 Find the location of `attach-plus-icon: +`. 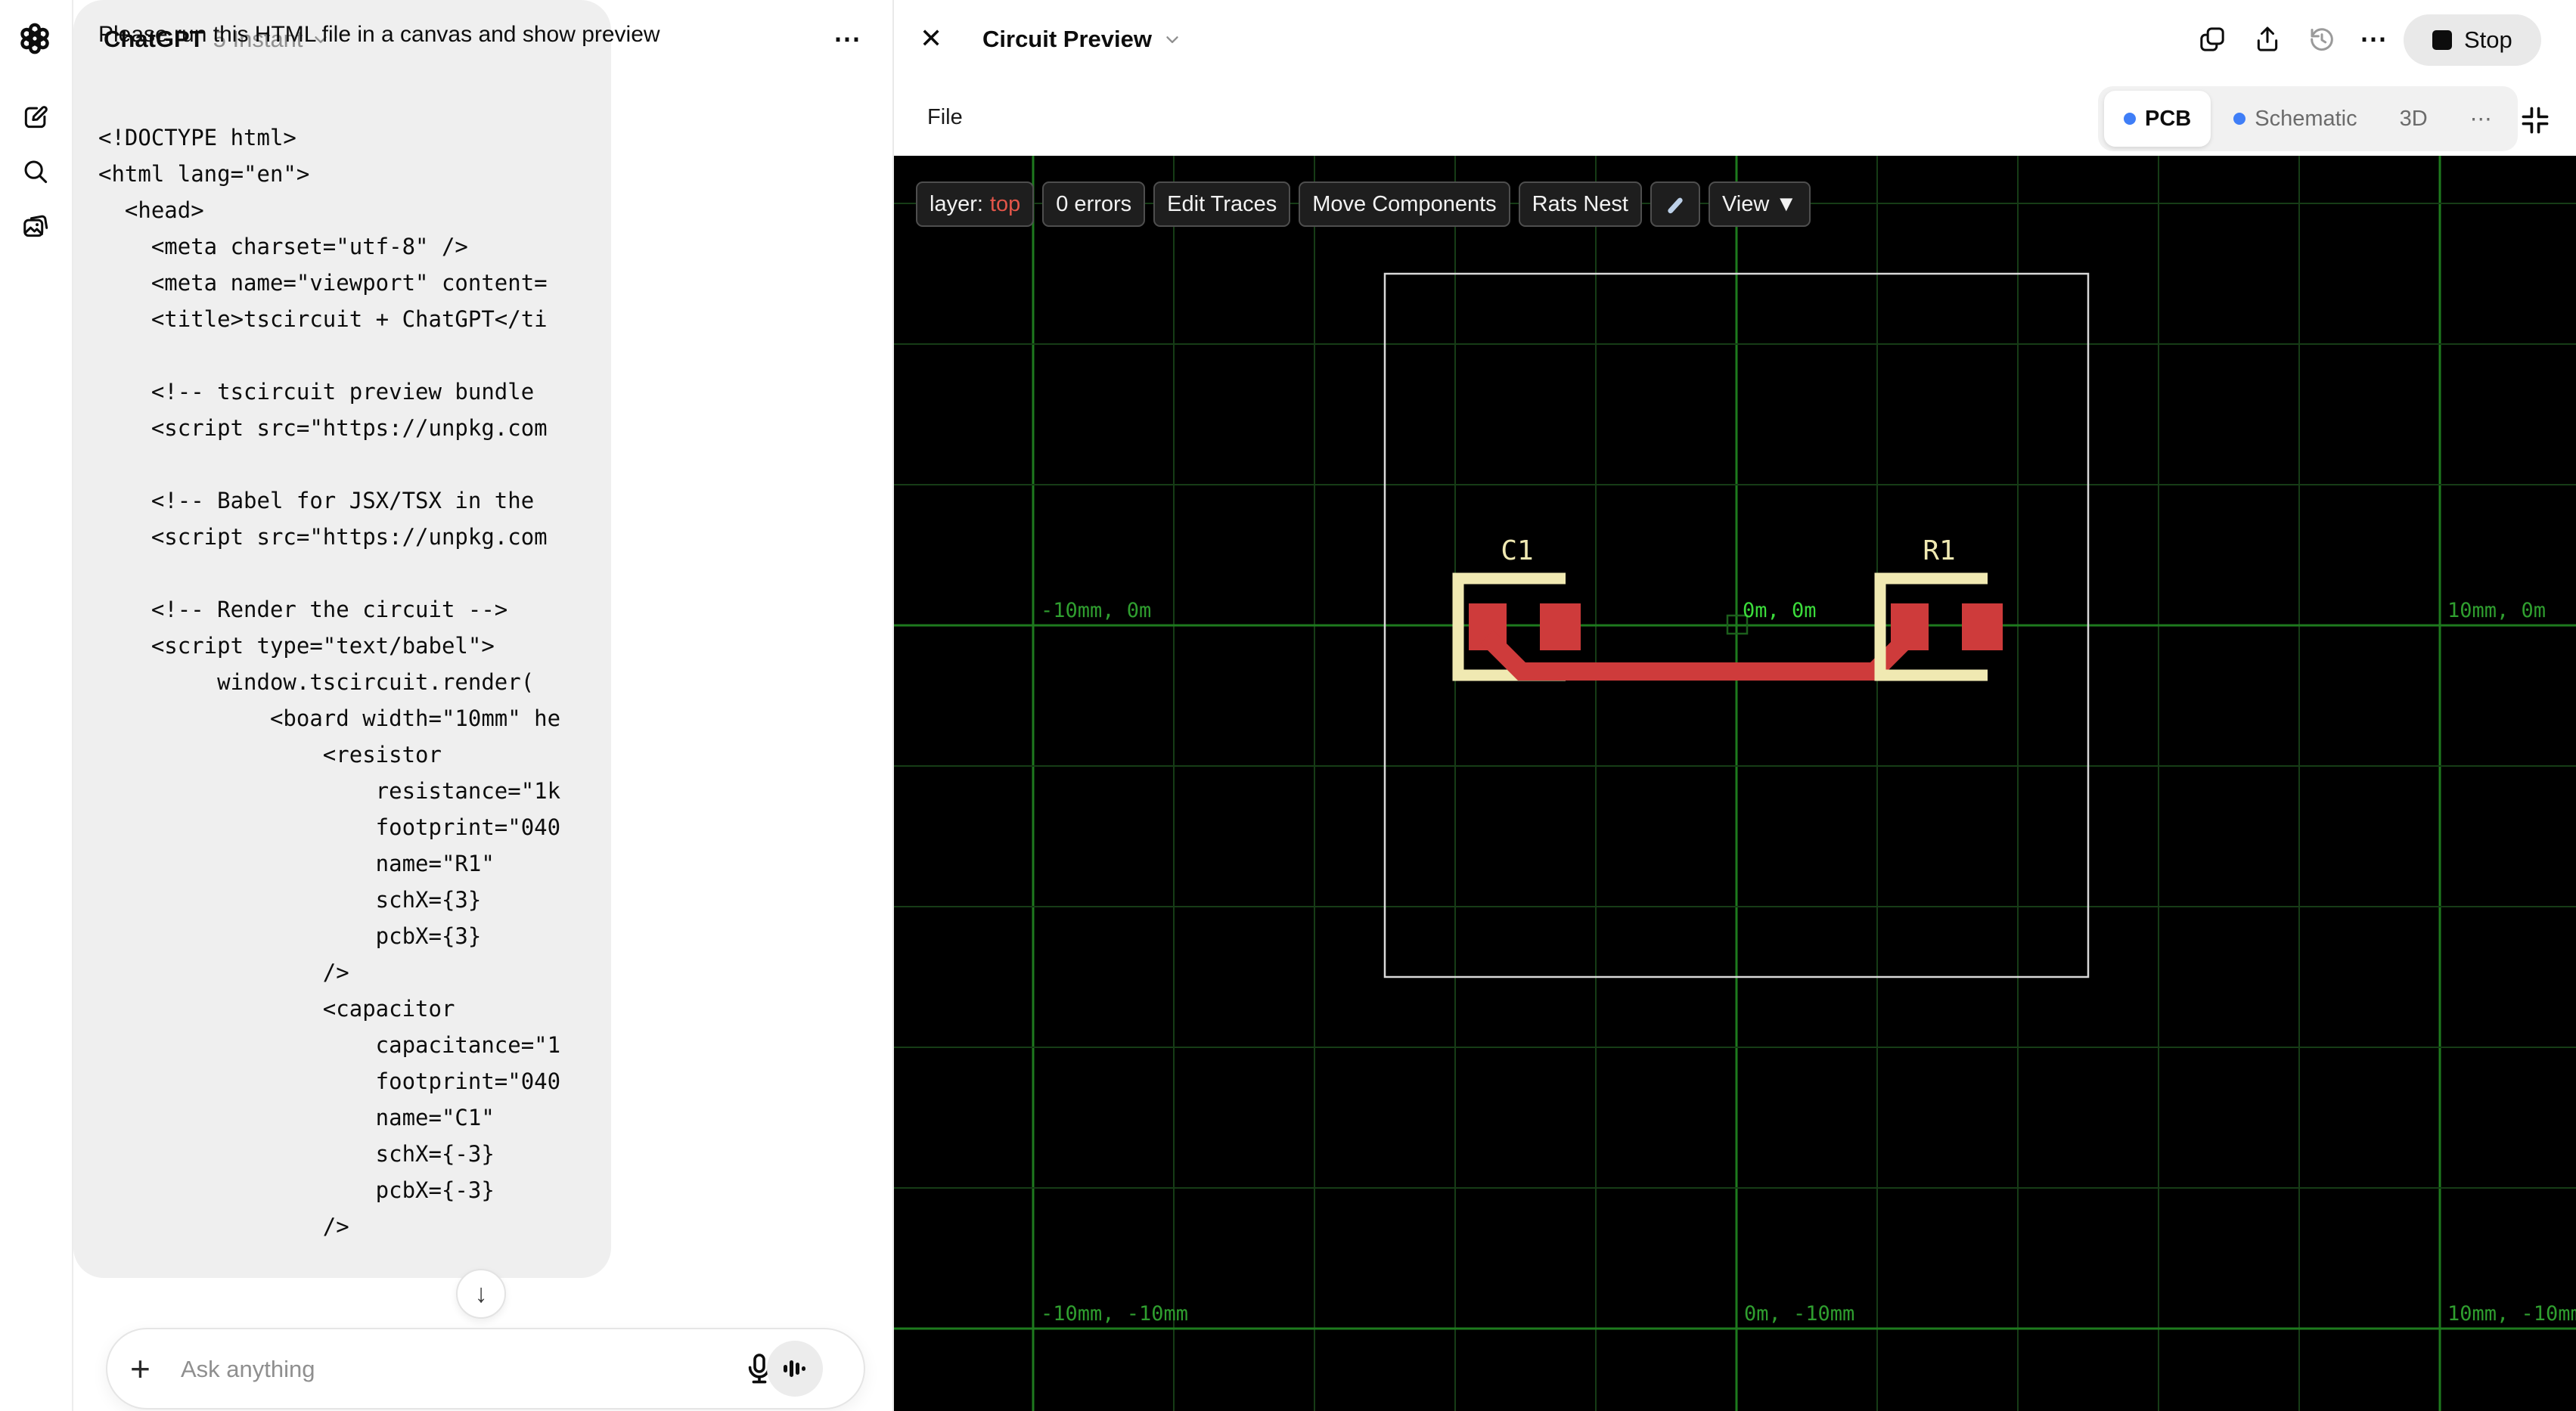

attach-plus-icon: + is located at coordinates (140, 1368).